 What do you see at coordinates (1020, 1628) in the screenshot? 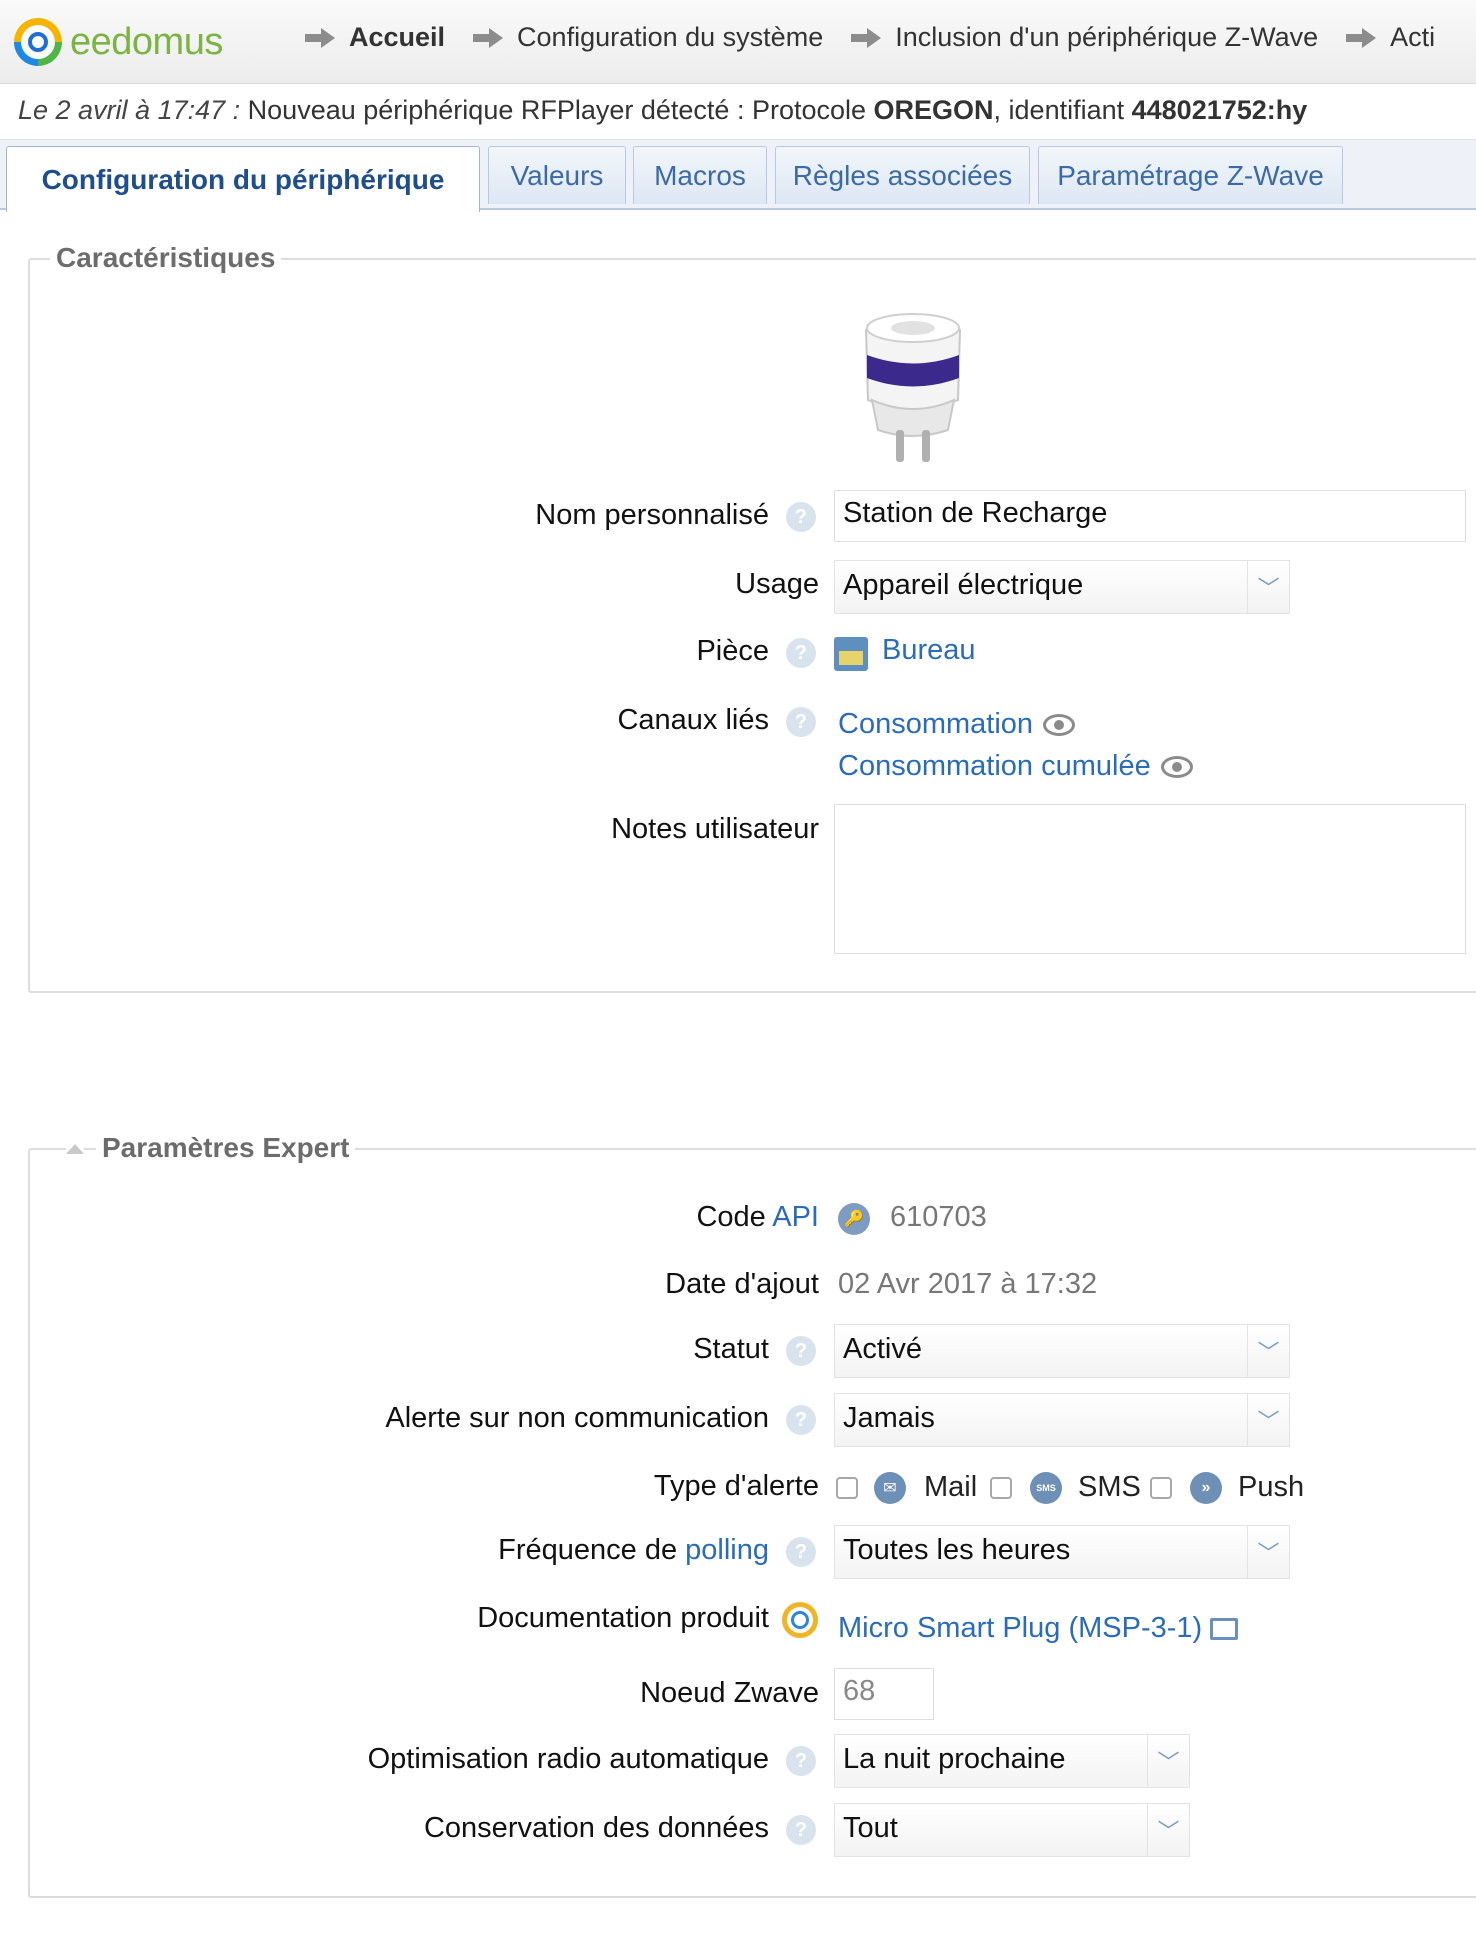
I see `doc-link-text: Micro Smart Plug (MSP-3-1)` at bounding box center [1020, 1628].